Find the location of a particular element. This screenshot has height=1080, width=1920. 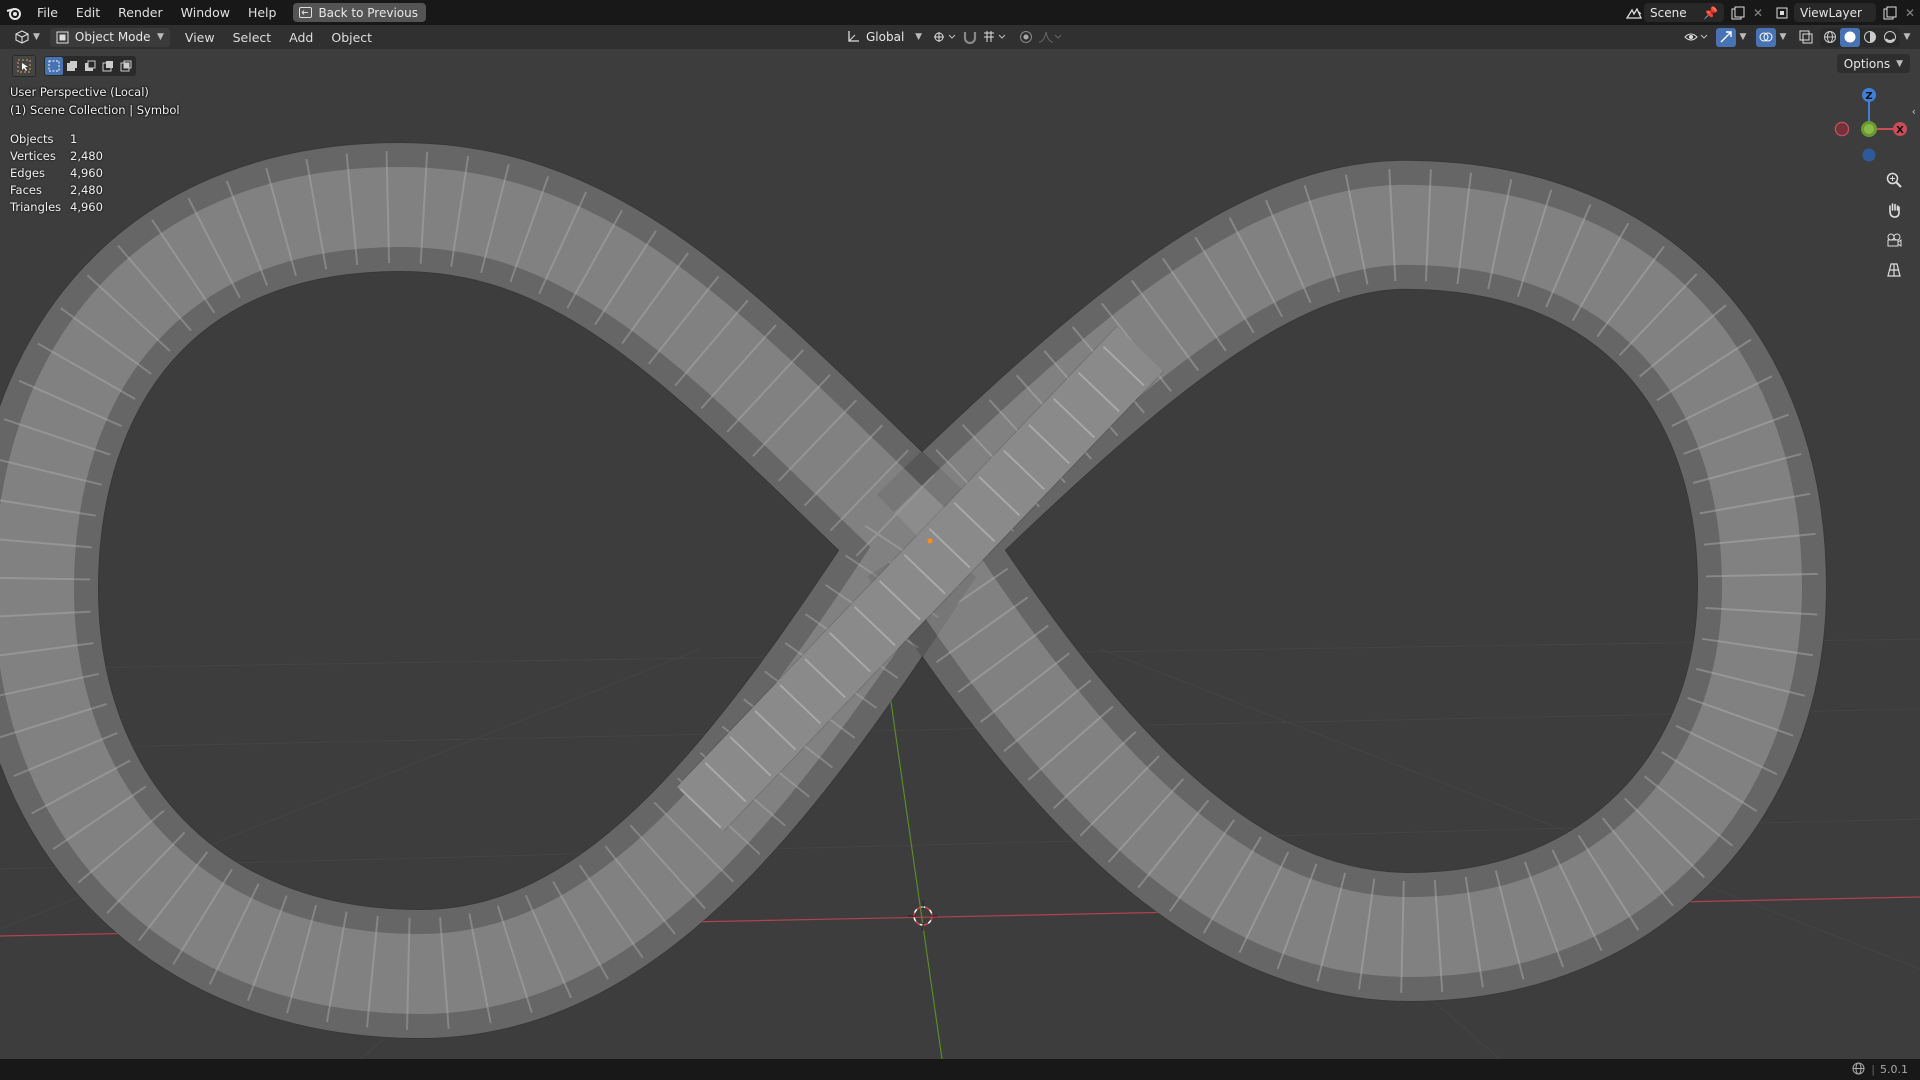

select-box-tool-icon is located at coordinates (24, 66).